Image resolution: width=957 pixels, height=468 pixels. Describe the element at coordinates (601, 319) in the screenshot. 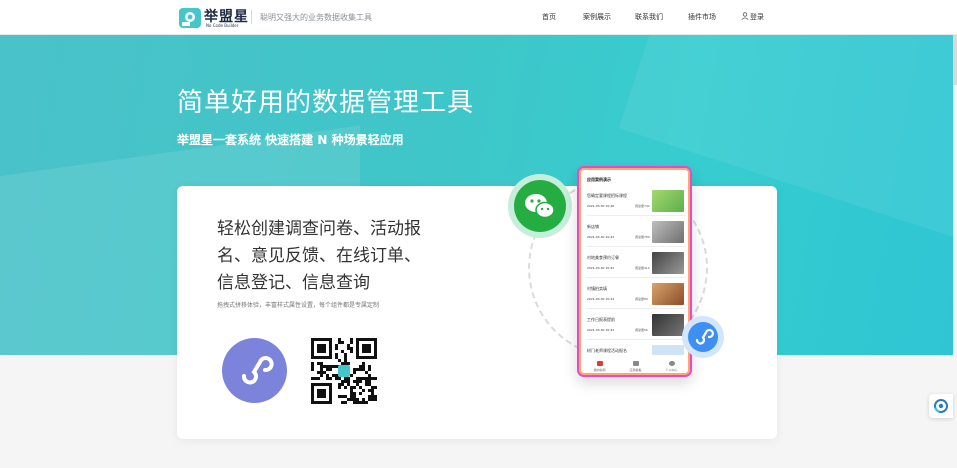

I see `list-item-title: 工作日报表提前` at that location.